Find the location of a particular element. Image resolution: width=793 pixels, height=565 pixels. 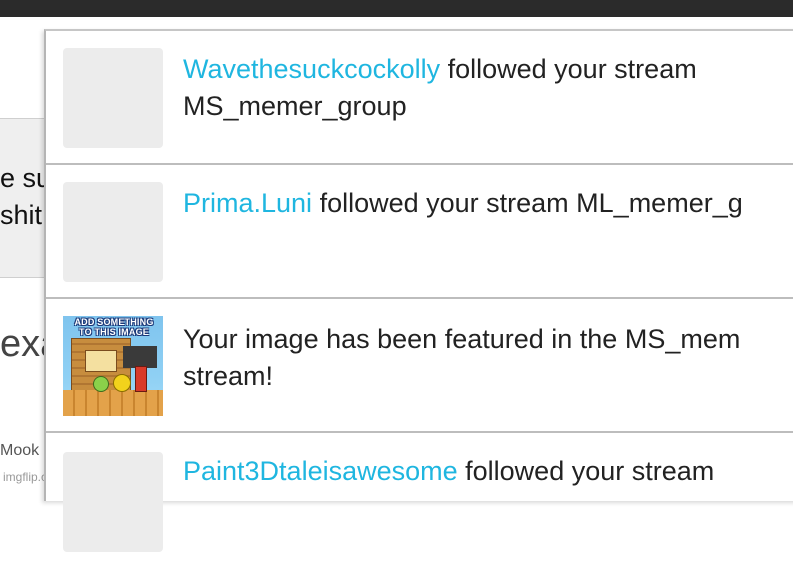

top-navigation-bar is located at coordinates (396, 8).